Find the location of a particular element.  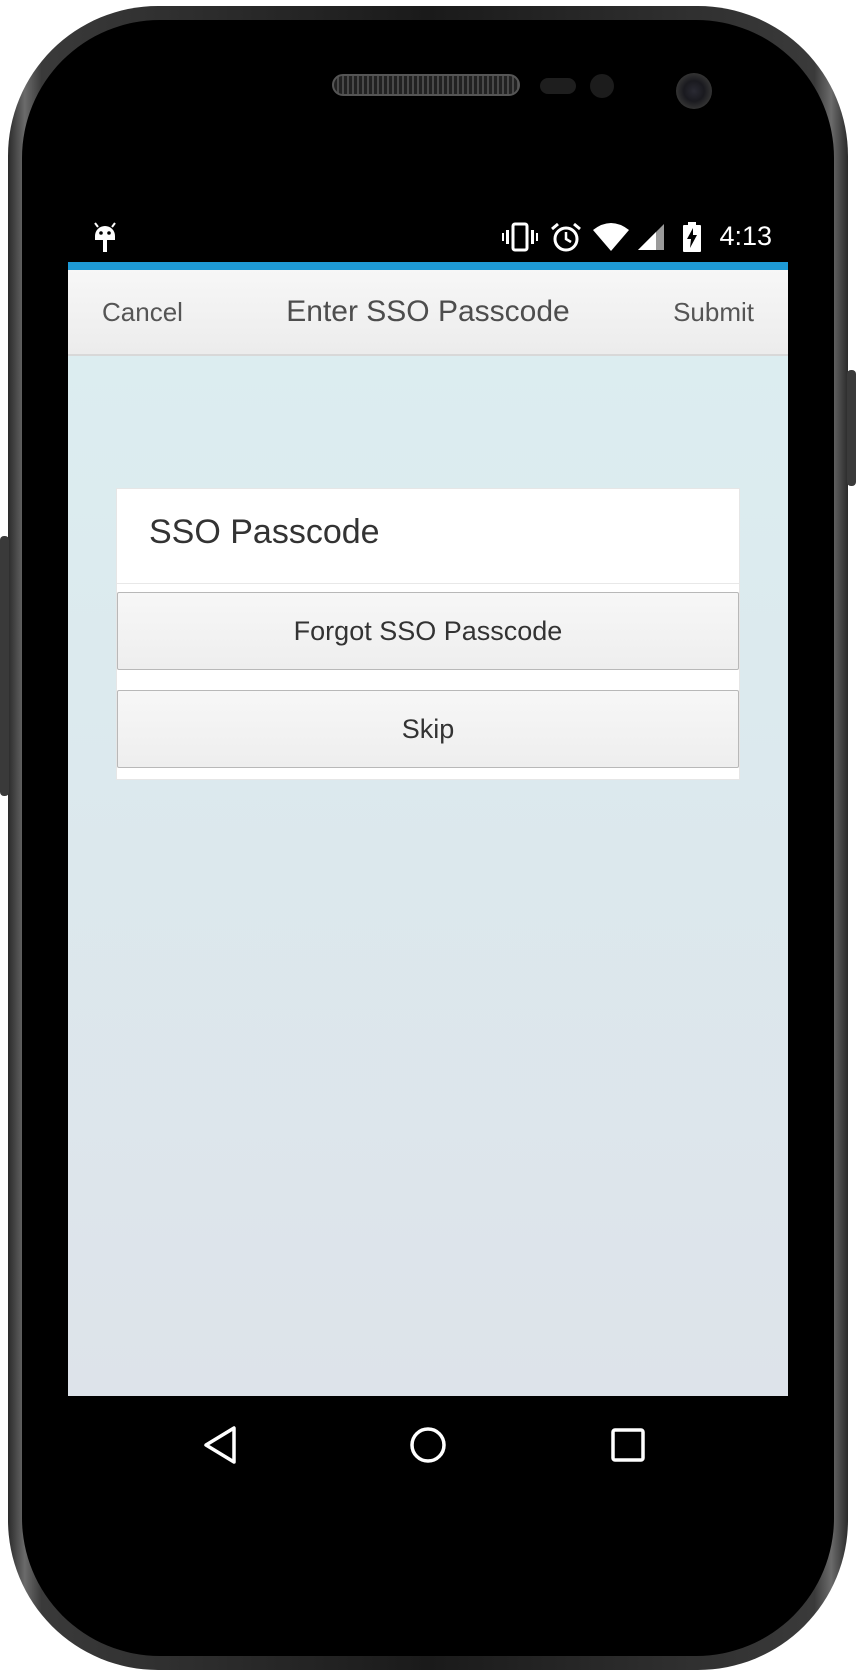

back-icon is located at coordinates (220, 1447).